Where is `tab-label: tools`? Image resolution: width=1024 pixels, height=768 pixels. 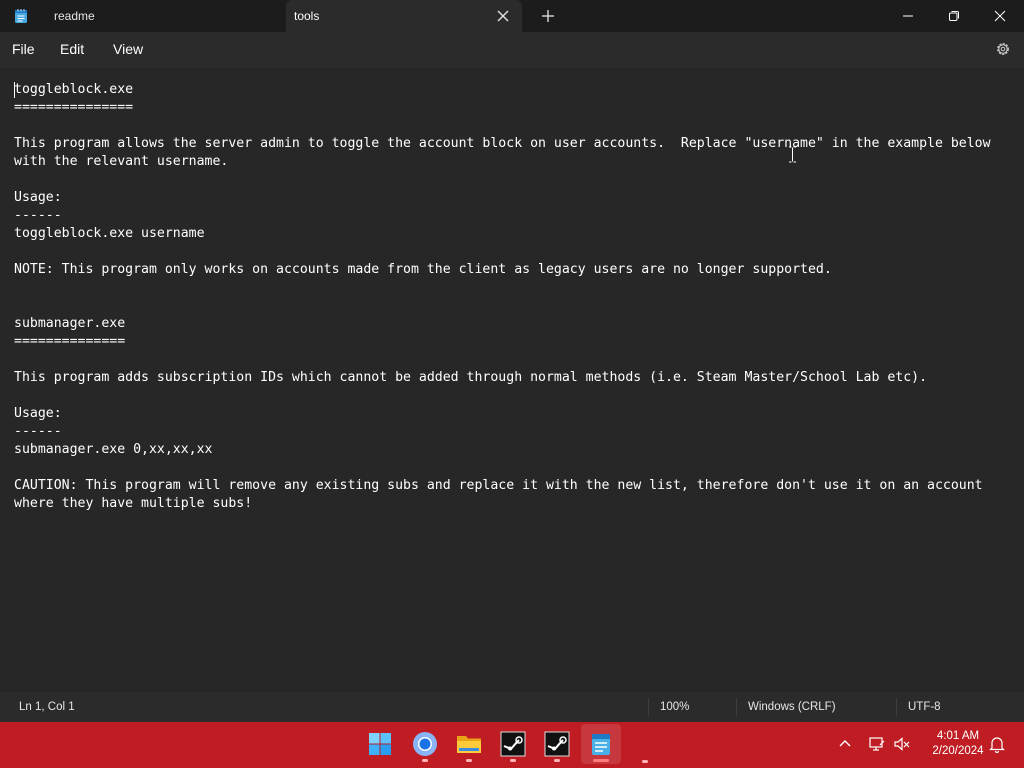
tab-label: tools is located at coordinates (307, 16).